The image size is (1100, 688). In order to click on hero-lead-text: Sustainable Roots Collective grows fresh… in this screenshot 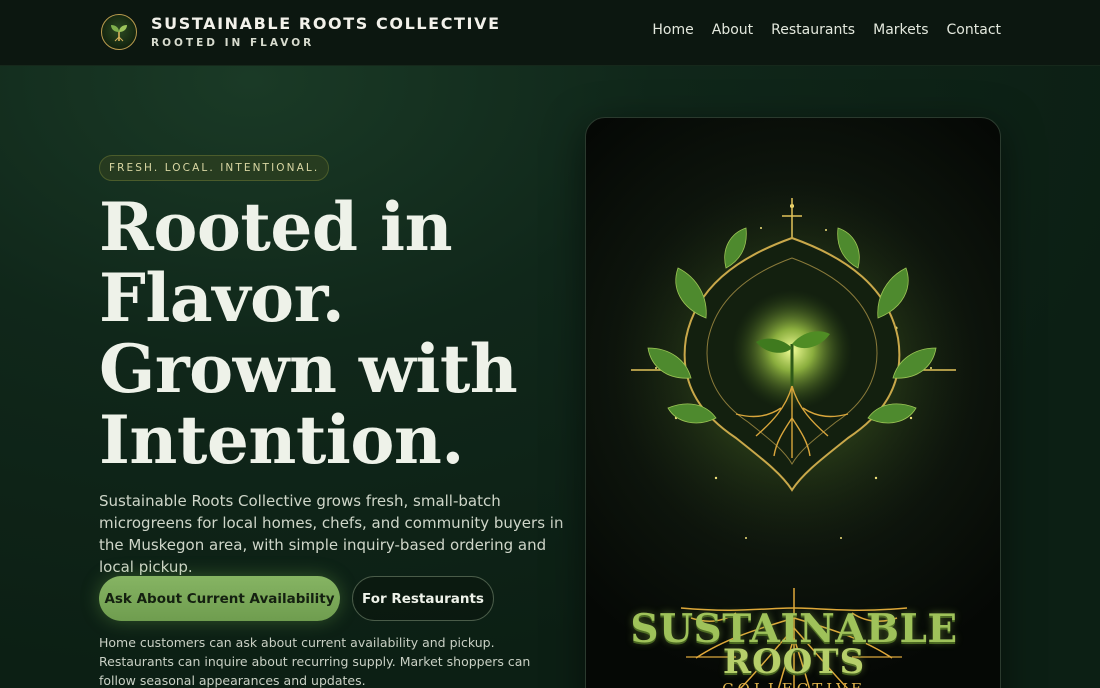, I will do `click(331, 534)`.